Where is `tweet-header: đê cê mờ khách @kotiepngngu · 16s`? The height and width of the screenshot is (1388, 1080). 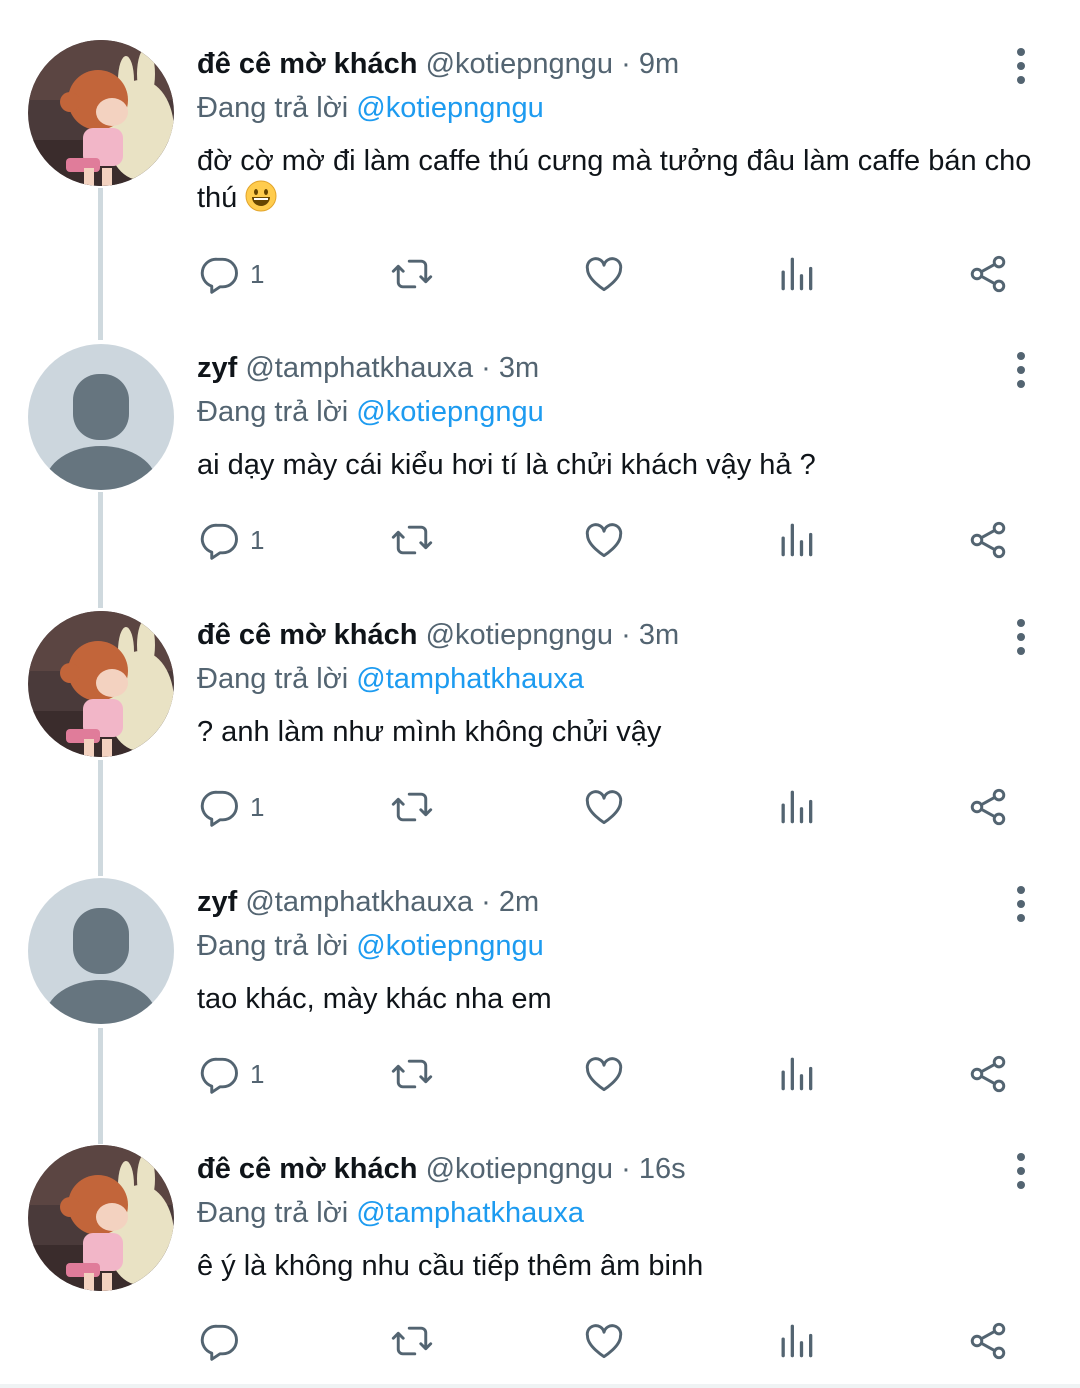 tweet-header: đê cê mờ khách @kotiepngngu · 16s is located at coordinates (441, 1169).